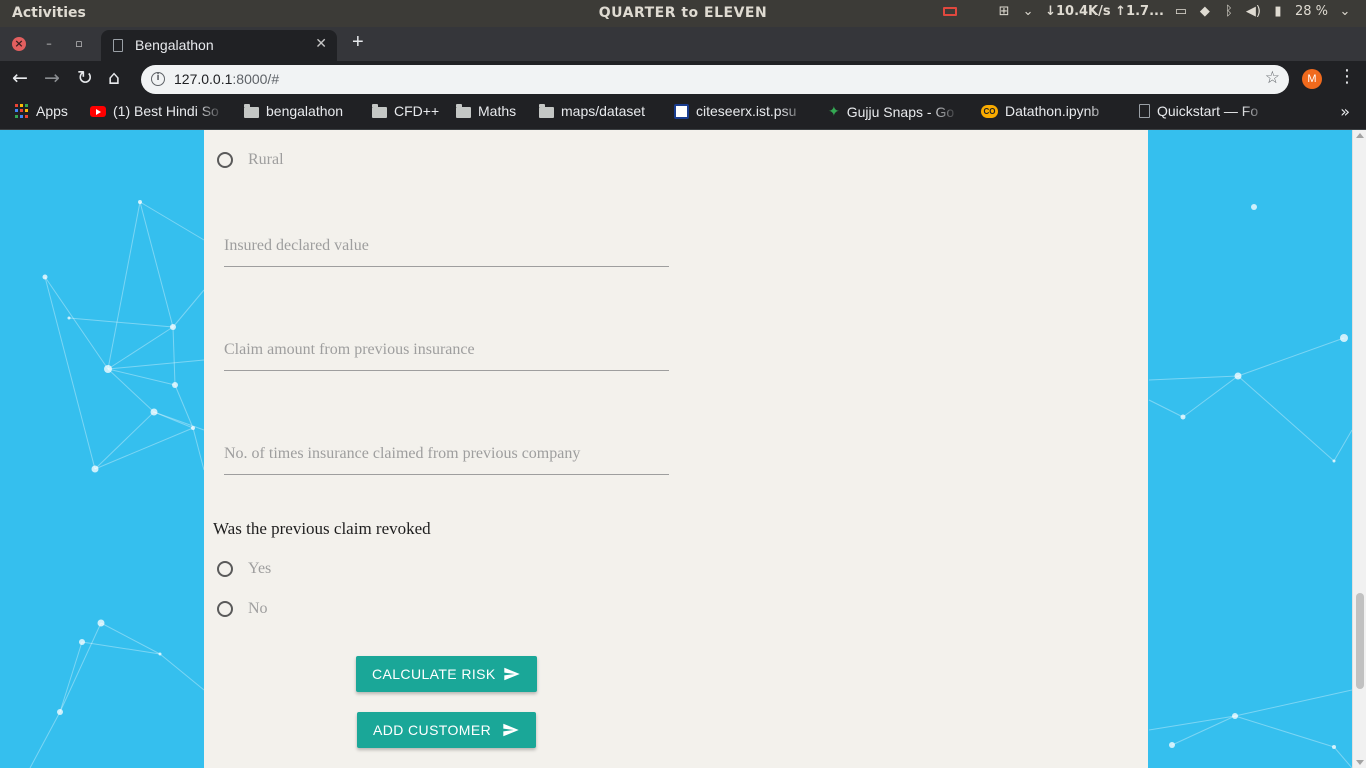  I want to click on url-path: :8000/#, so click(256, 79).